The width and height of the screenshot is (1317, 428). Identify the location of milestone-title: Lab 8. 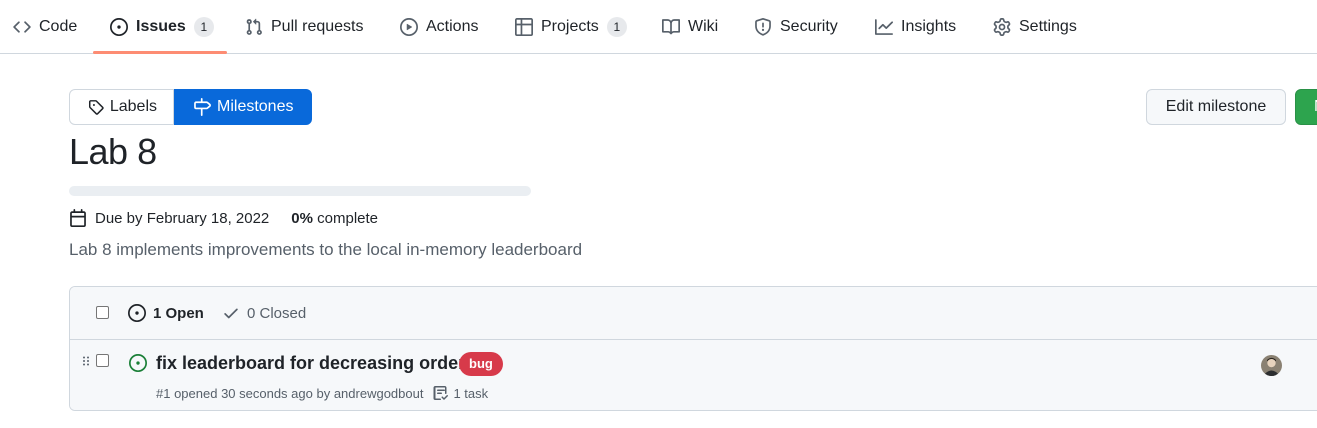
(113, 151).